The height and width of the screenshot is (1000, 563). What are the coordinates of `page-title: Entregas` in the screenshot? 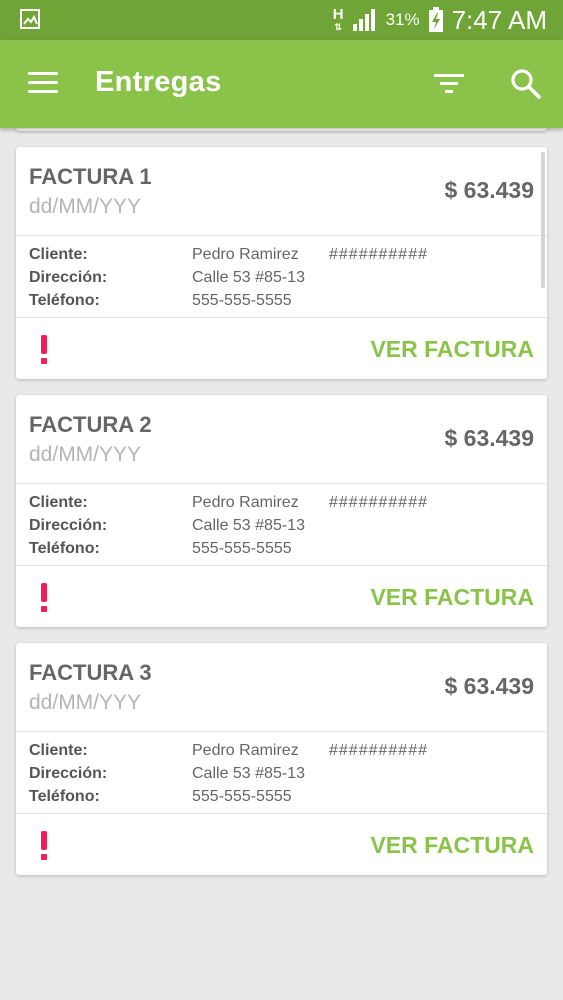 It's located at (158, 82).